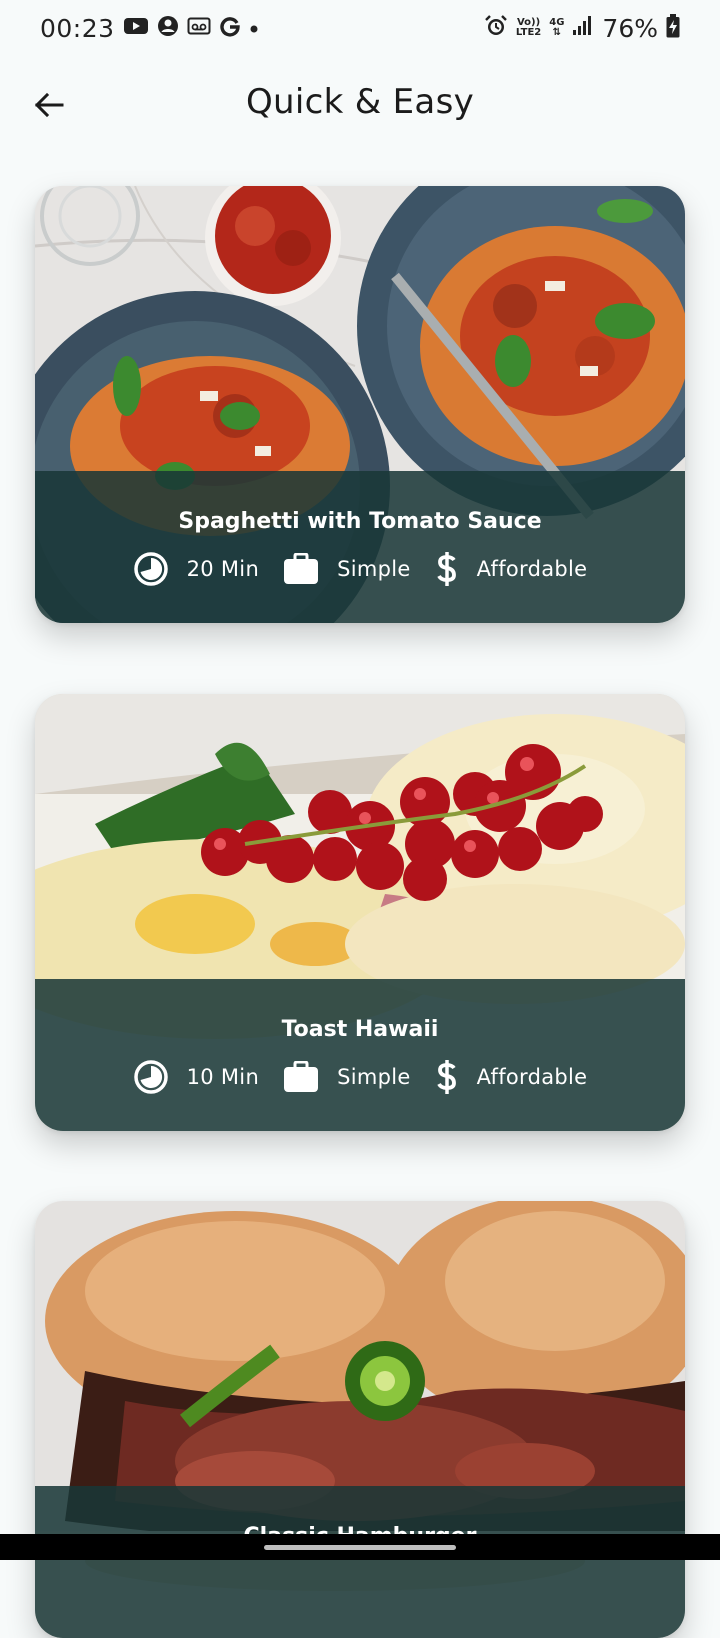 This screenshot has width=720, height=1638. Describe the element at coordinates (496, 28) in the screenshot. I see `alarm-icon` at that location.